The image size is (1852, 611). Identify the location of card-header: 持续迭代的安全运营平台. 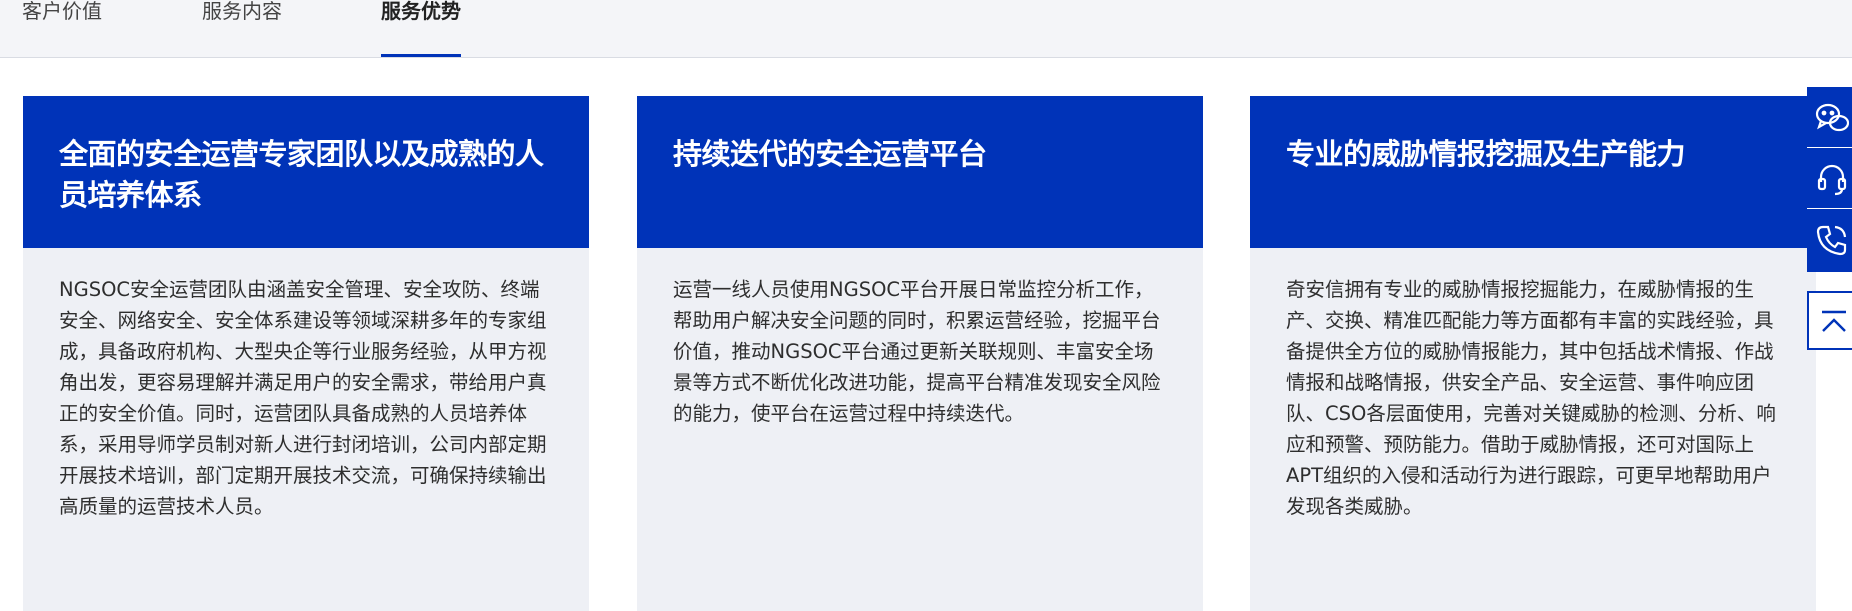
(920, 172).